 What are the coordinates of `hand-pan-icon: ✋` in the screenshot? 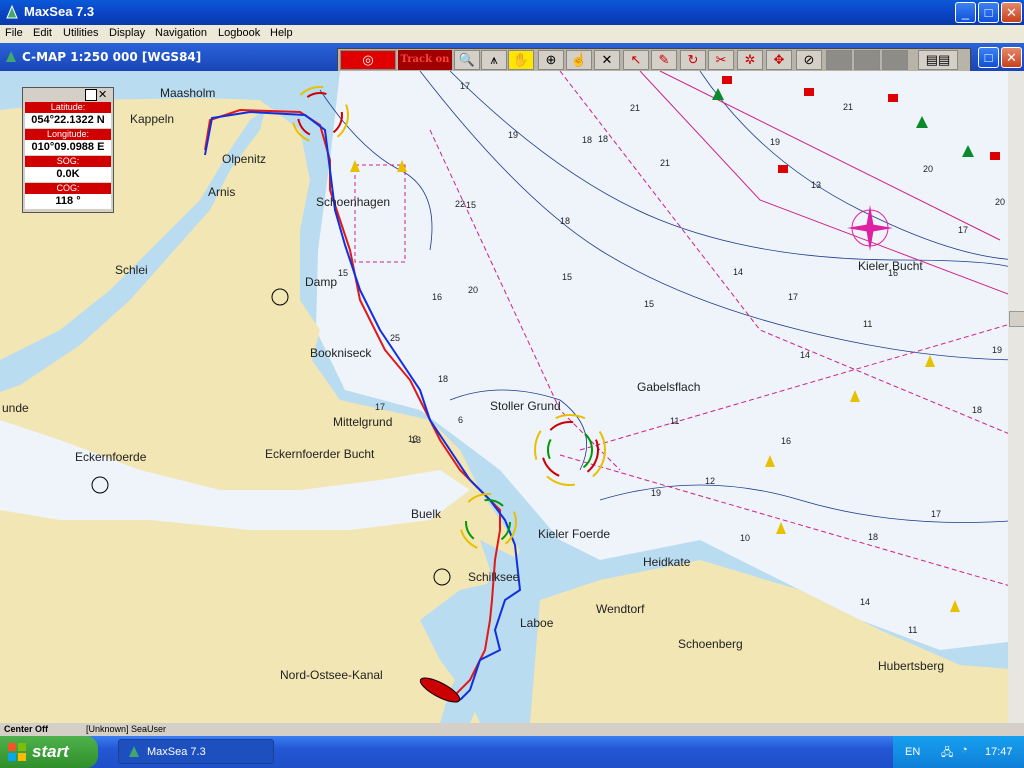 It's located at (521, 60).